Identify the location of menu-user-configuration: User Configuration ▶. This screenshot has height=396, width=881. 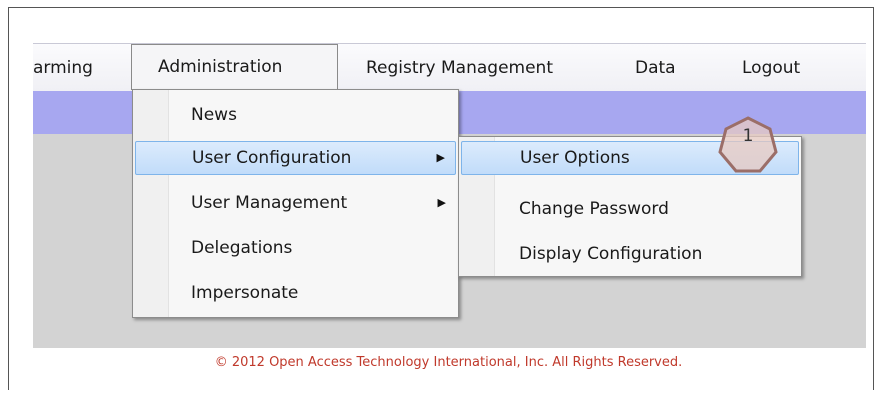
(295, 158).